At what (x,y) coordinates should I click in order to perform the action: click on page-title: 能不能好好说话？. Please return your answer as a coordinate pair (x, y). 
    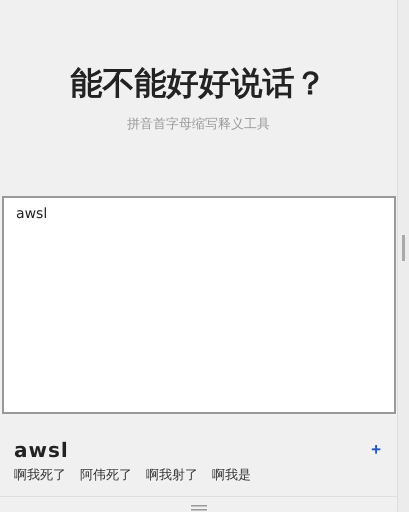
    Looking at the image, I should click on (198, 83).